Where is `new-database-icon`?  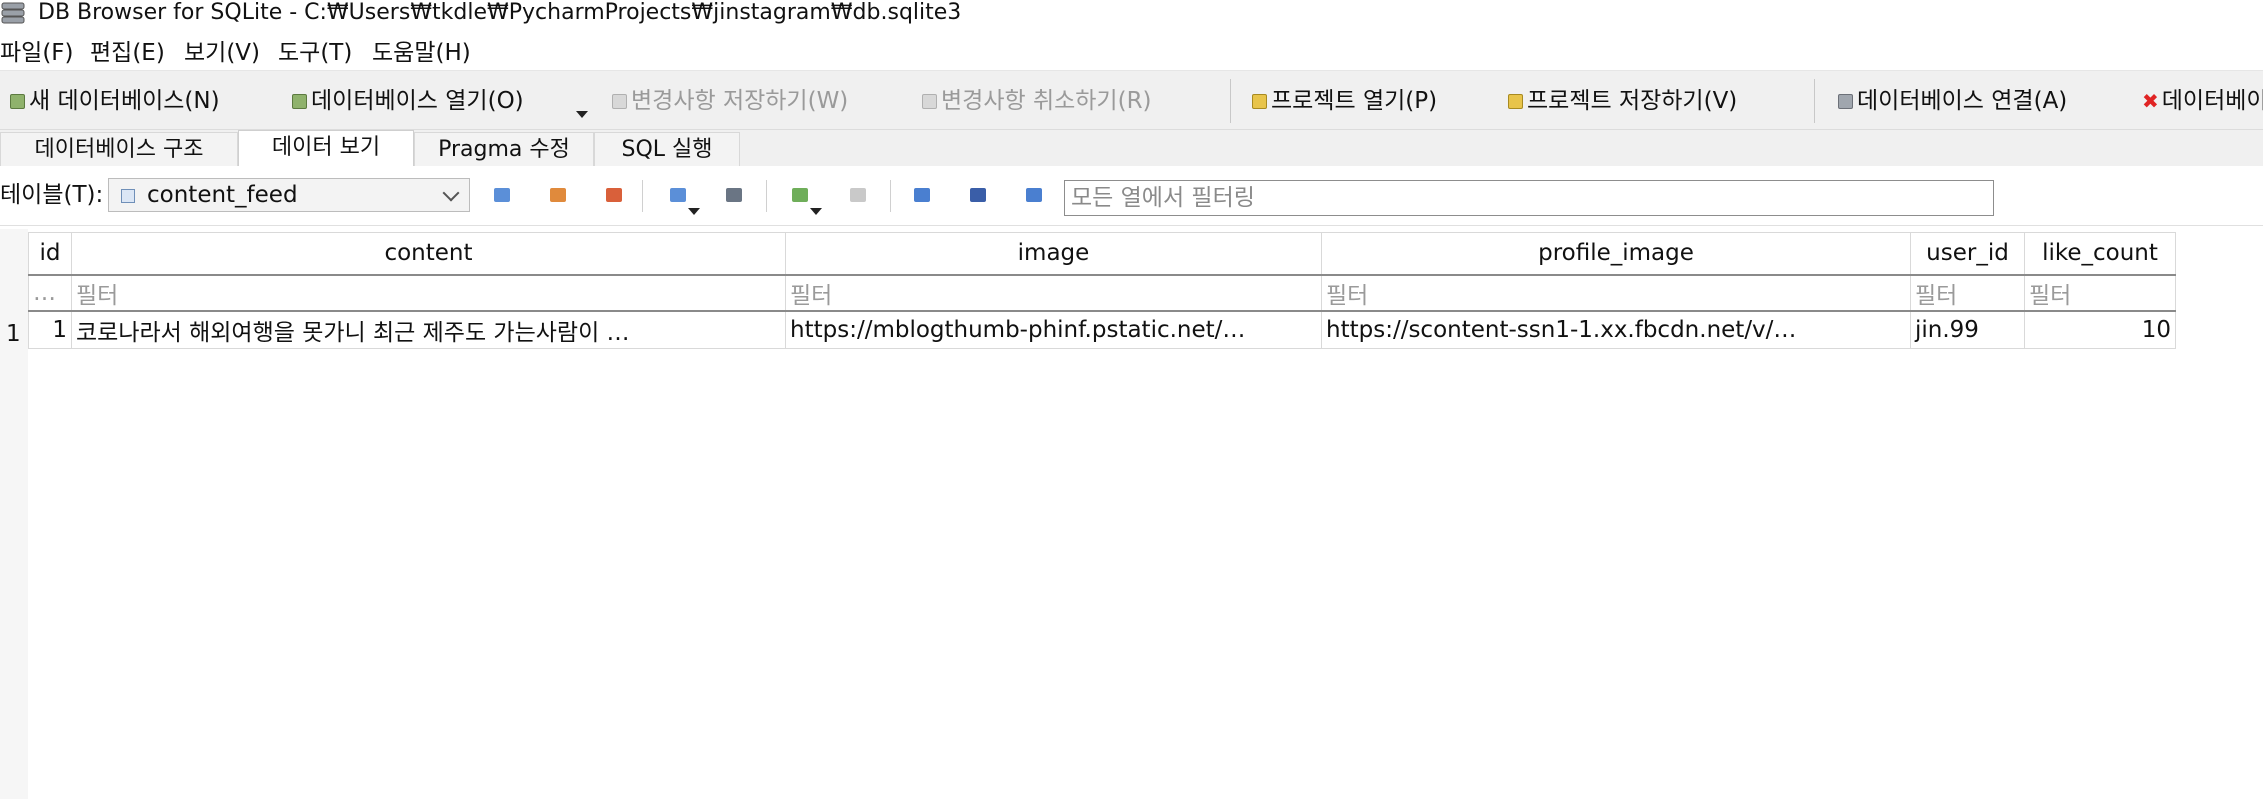 new-database-icon is located at coordinates (17, 101).